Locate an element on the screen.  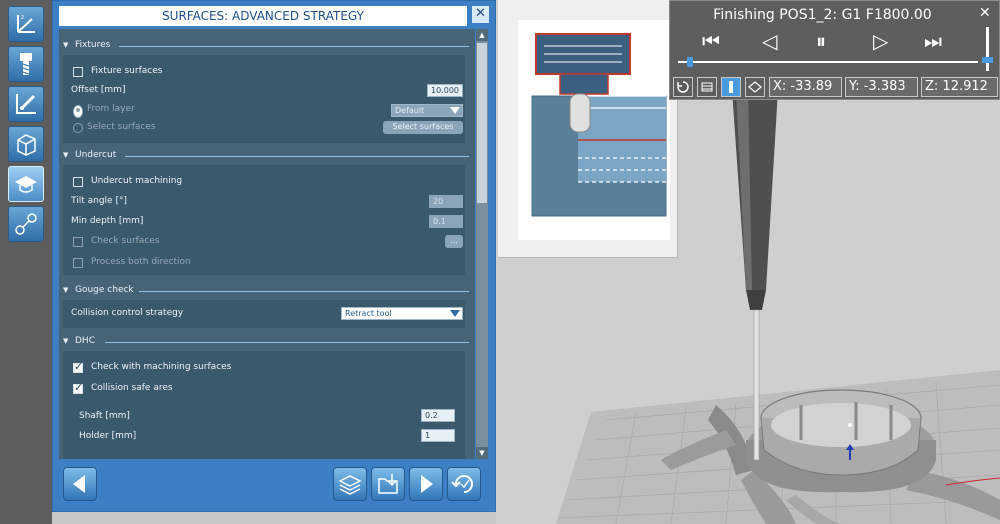
play-button is located at coordinates (426, 484).